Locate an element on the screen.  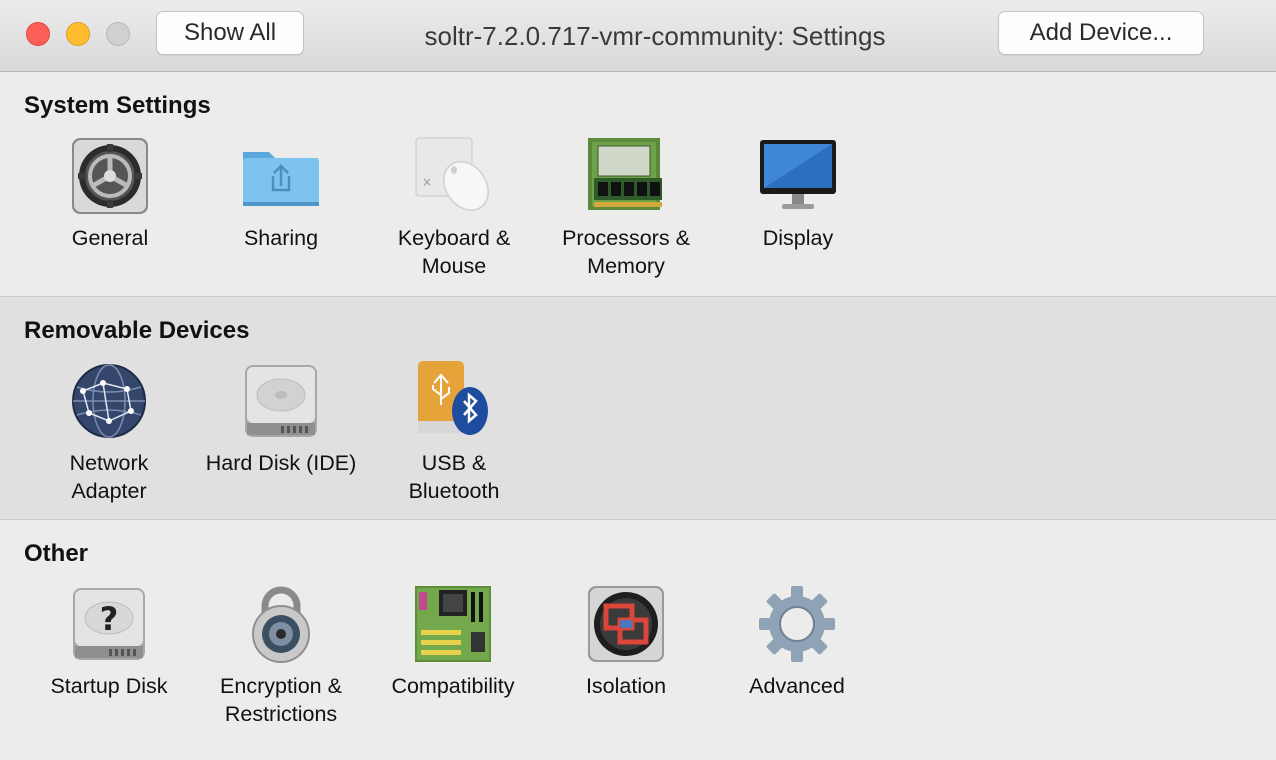
zoom-window-button is located at coordinates (118, 34).